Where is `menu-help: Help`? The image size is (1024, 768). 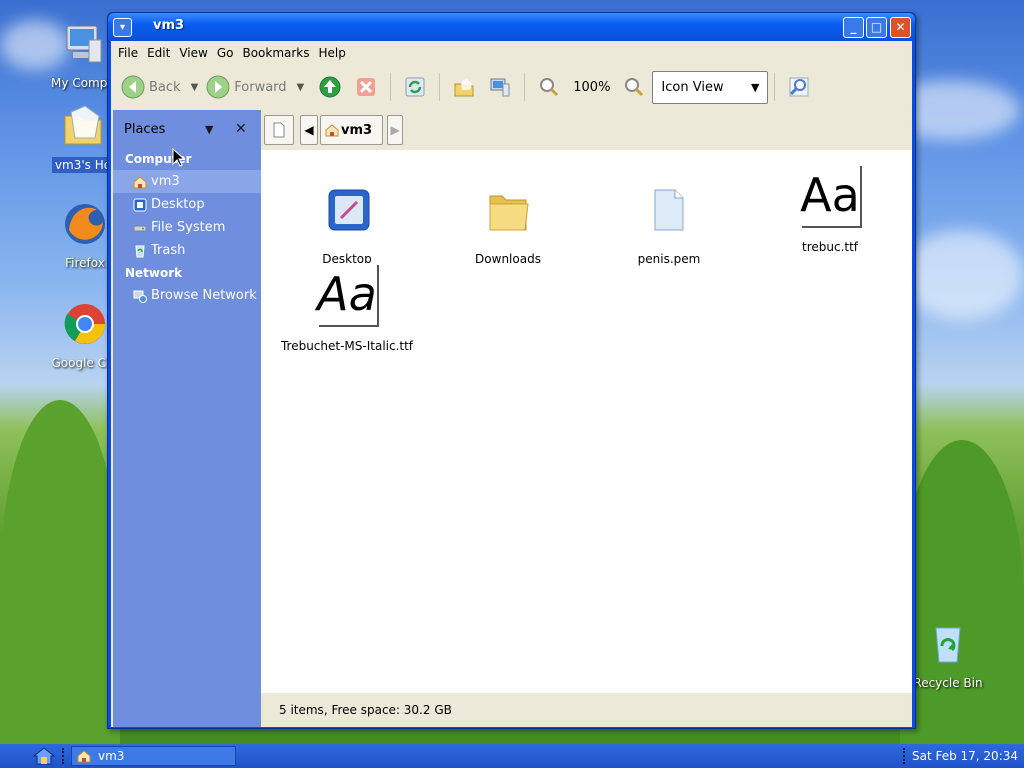 menu-help: Help is located at coordinates (334, 53).